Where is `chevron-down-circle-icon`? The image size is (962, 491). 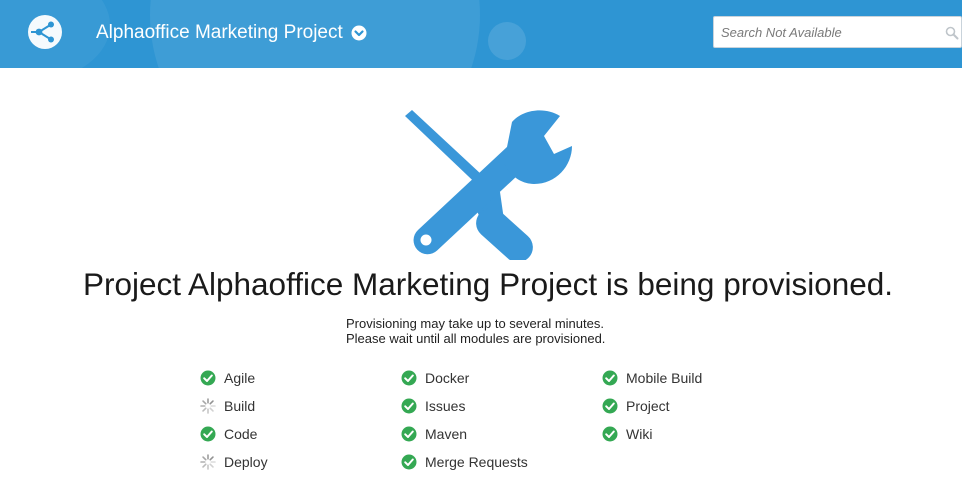
chevron-down-circle-icon is located at coordinates (359, 33).